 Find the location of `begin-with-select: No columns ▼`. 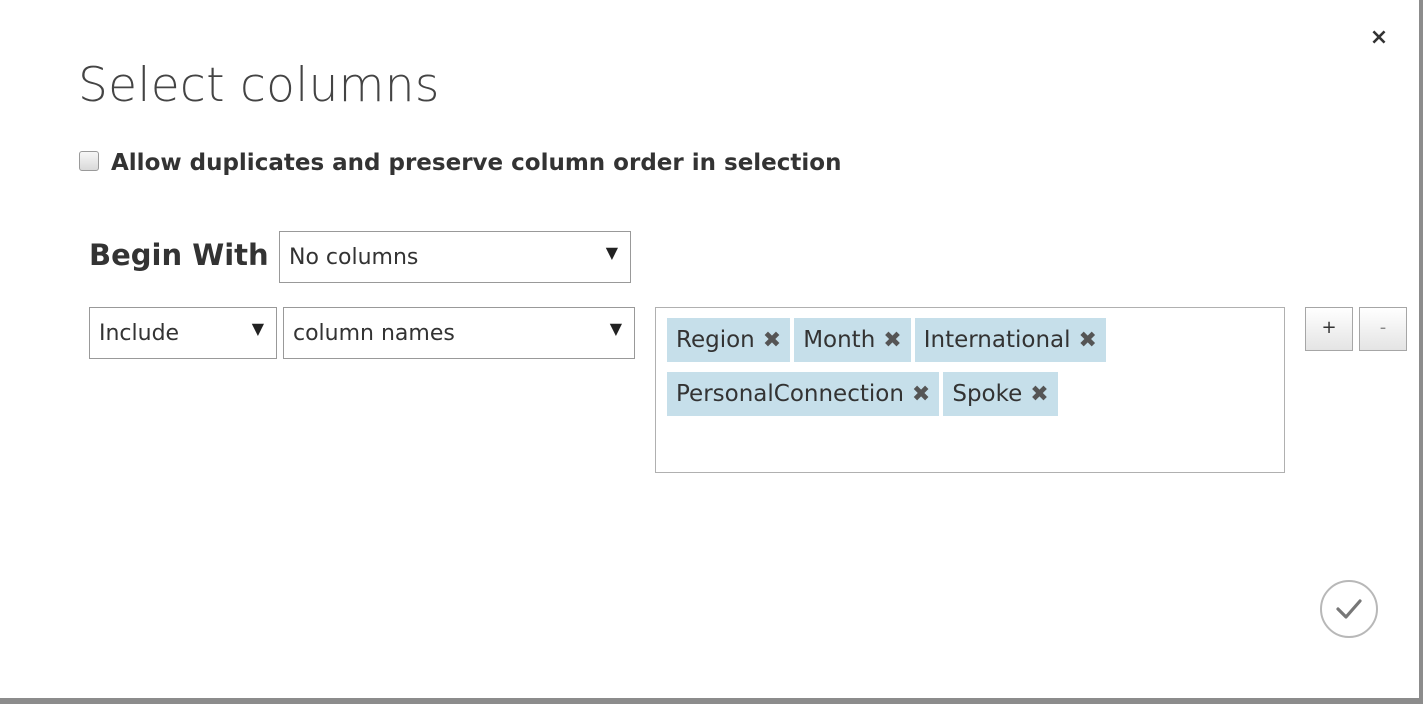

begin-with-select: No columns ▼ is located at coordinates (455, 257).